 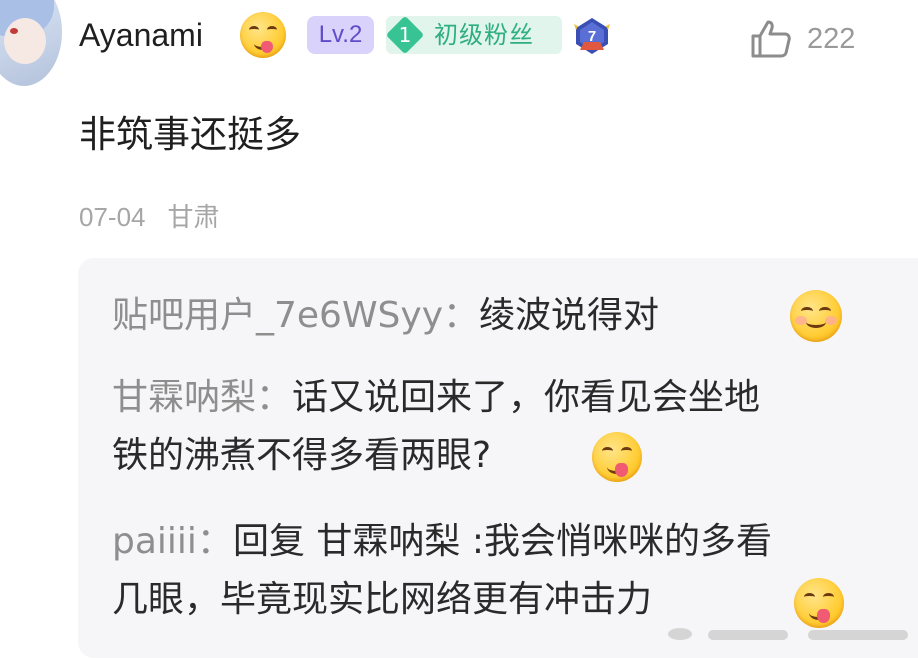 What do you see at coordinates (831, 39) in the screenshot?
I see `like-count: 222` at bounding box center [831, 39].